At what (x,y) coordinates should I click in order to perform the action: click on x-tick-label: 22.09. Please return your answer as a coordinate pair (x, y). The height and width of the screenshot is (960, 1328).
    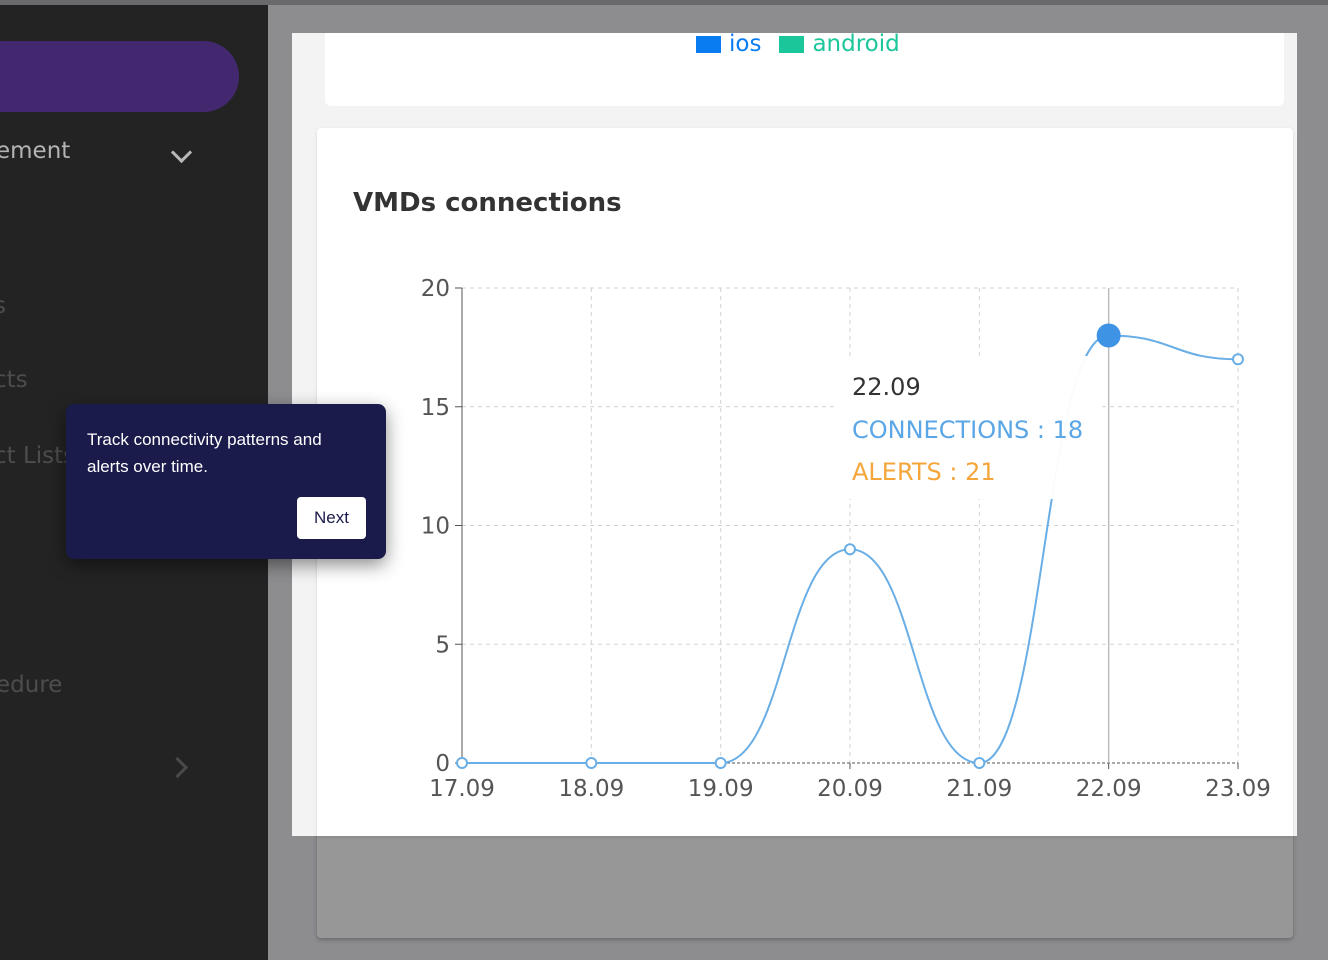
    Looking at the image, I should click on (1109, 789).